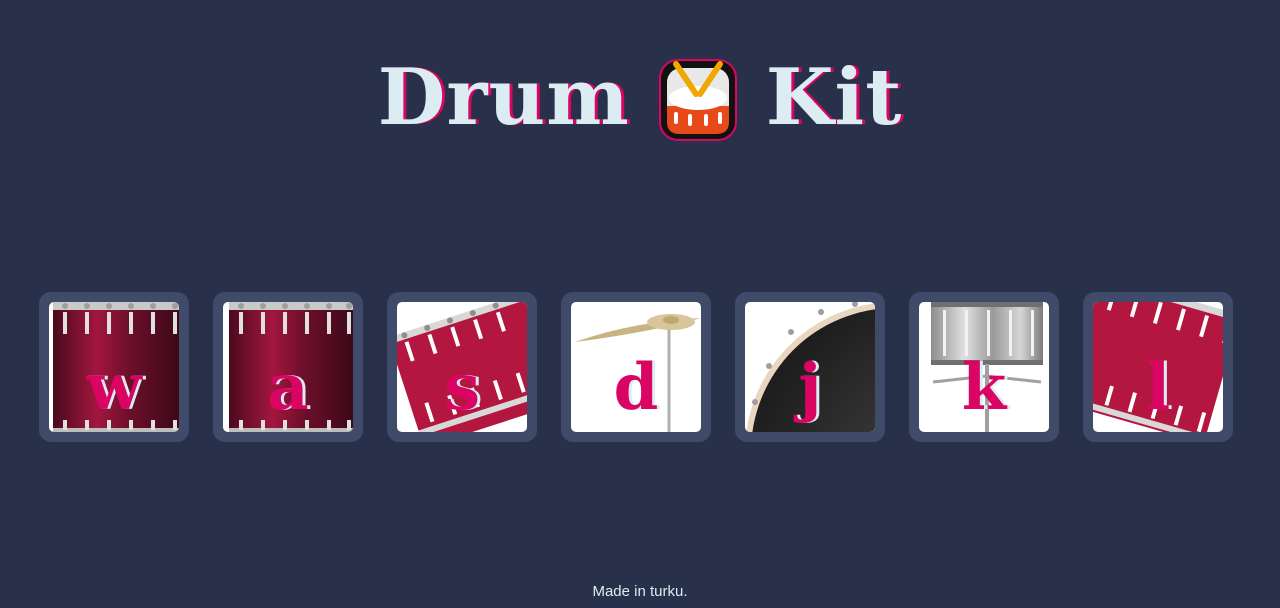 The image size is (1280, 608). Describe the element at coordinates (462, 387) in the screenshot. I see `key-letter: s` at that location.